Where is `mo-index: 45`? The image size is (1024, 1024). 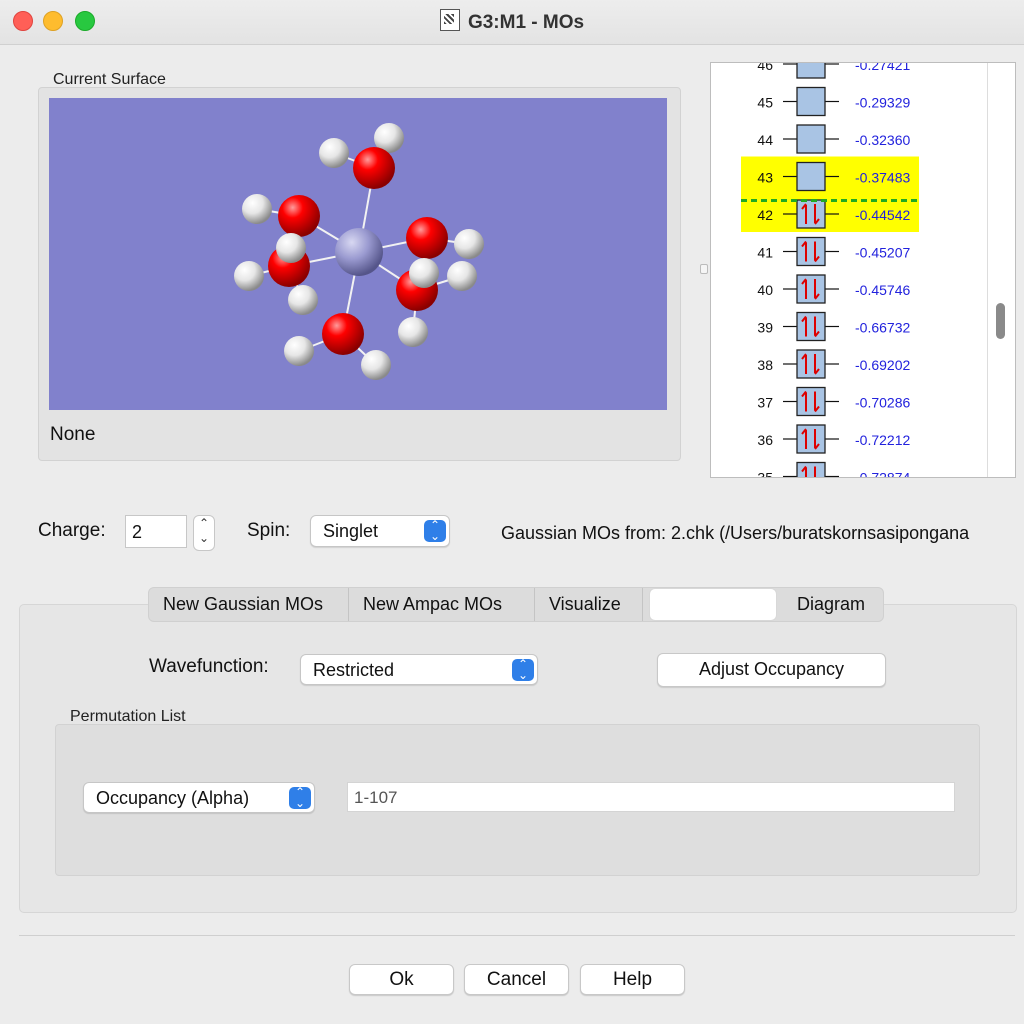
mo-index: 45 is located at coordinates (765, 103).